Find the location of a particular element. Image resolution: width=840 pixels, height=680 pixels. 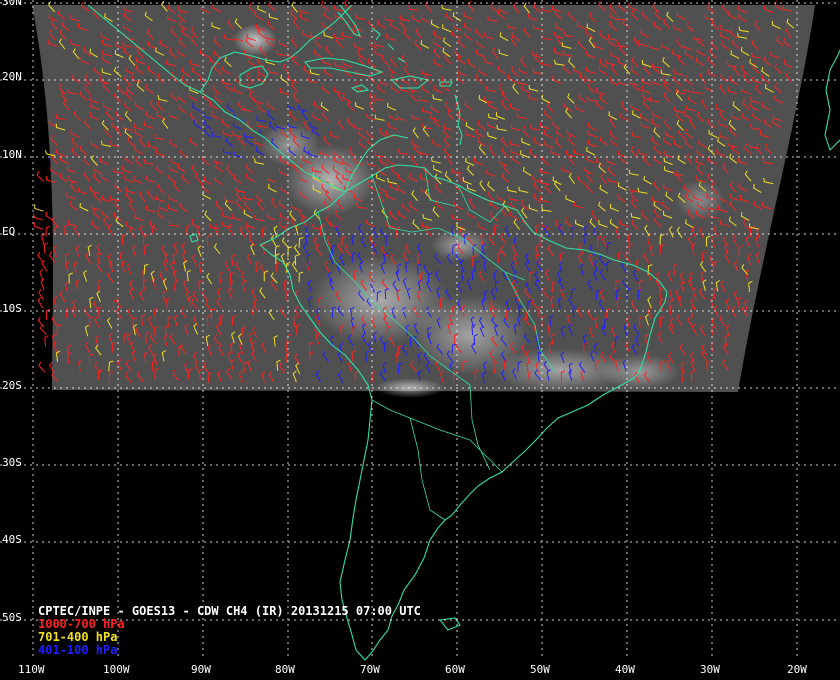

lat-label-10n: 10N is located at coordinates (12, 154).